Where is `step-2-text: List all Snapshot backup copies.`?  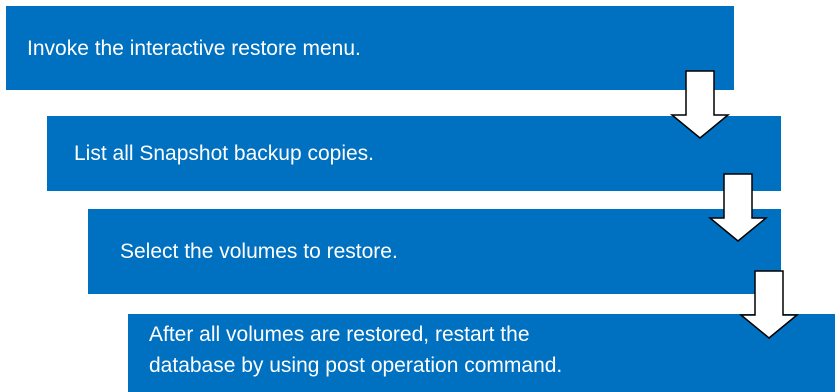 step-2-text: List all Snapshot backup copies. is located at coordinates (224, 153).